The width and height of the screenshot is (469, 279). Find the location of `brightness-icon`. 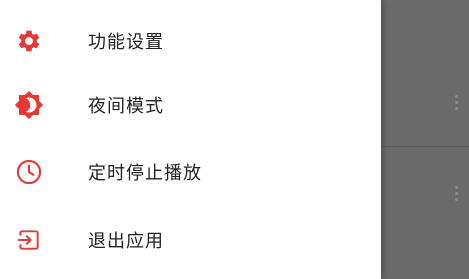

brightness-icon is located at coordinates (29, 105).